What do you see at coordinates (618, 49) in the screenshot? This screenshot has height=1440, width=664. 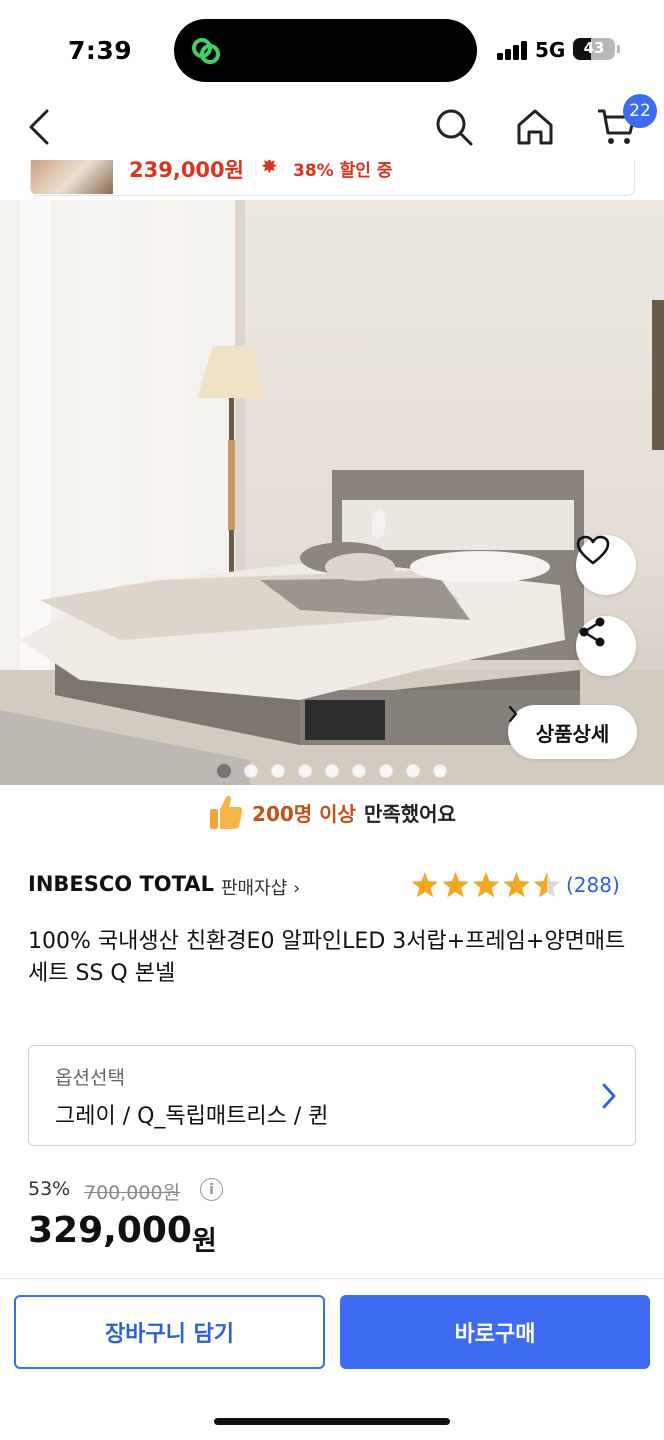 I see `battery-tip` at bounding box center [618, 49].